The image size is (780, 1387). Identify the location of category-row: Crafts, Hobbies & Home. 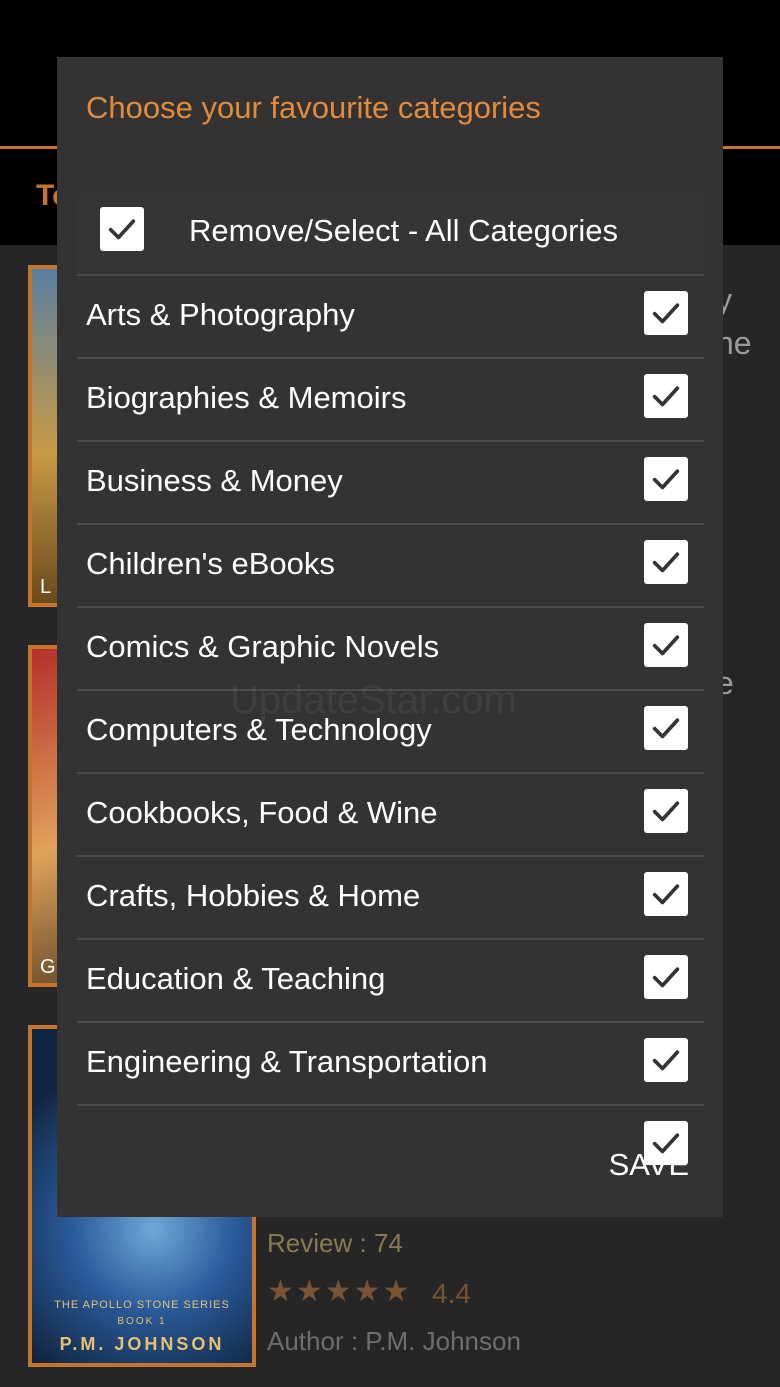
(390, 898).